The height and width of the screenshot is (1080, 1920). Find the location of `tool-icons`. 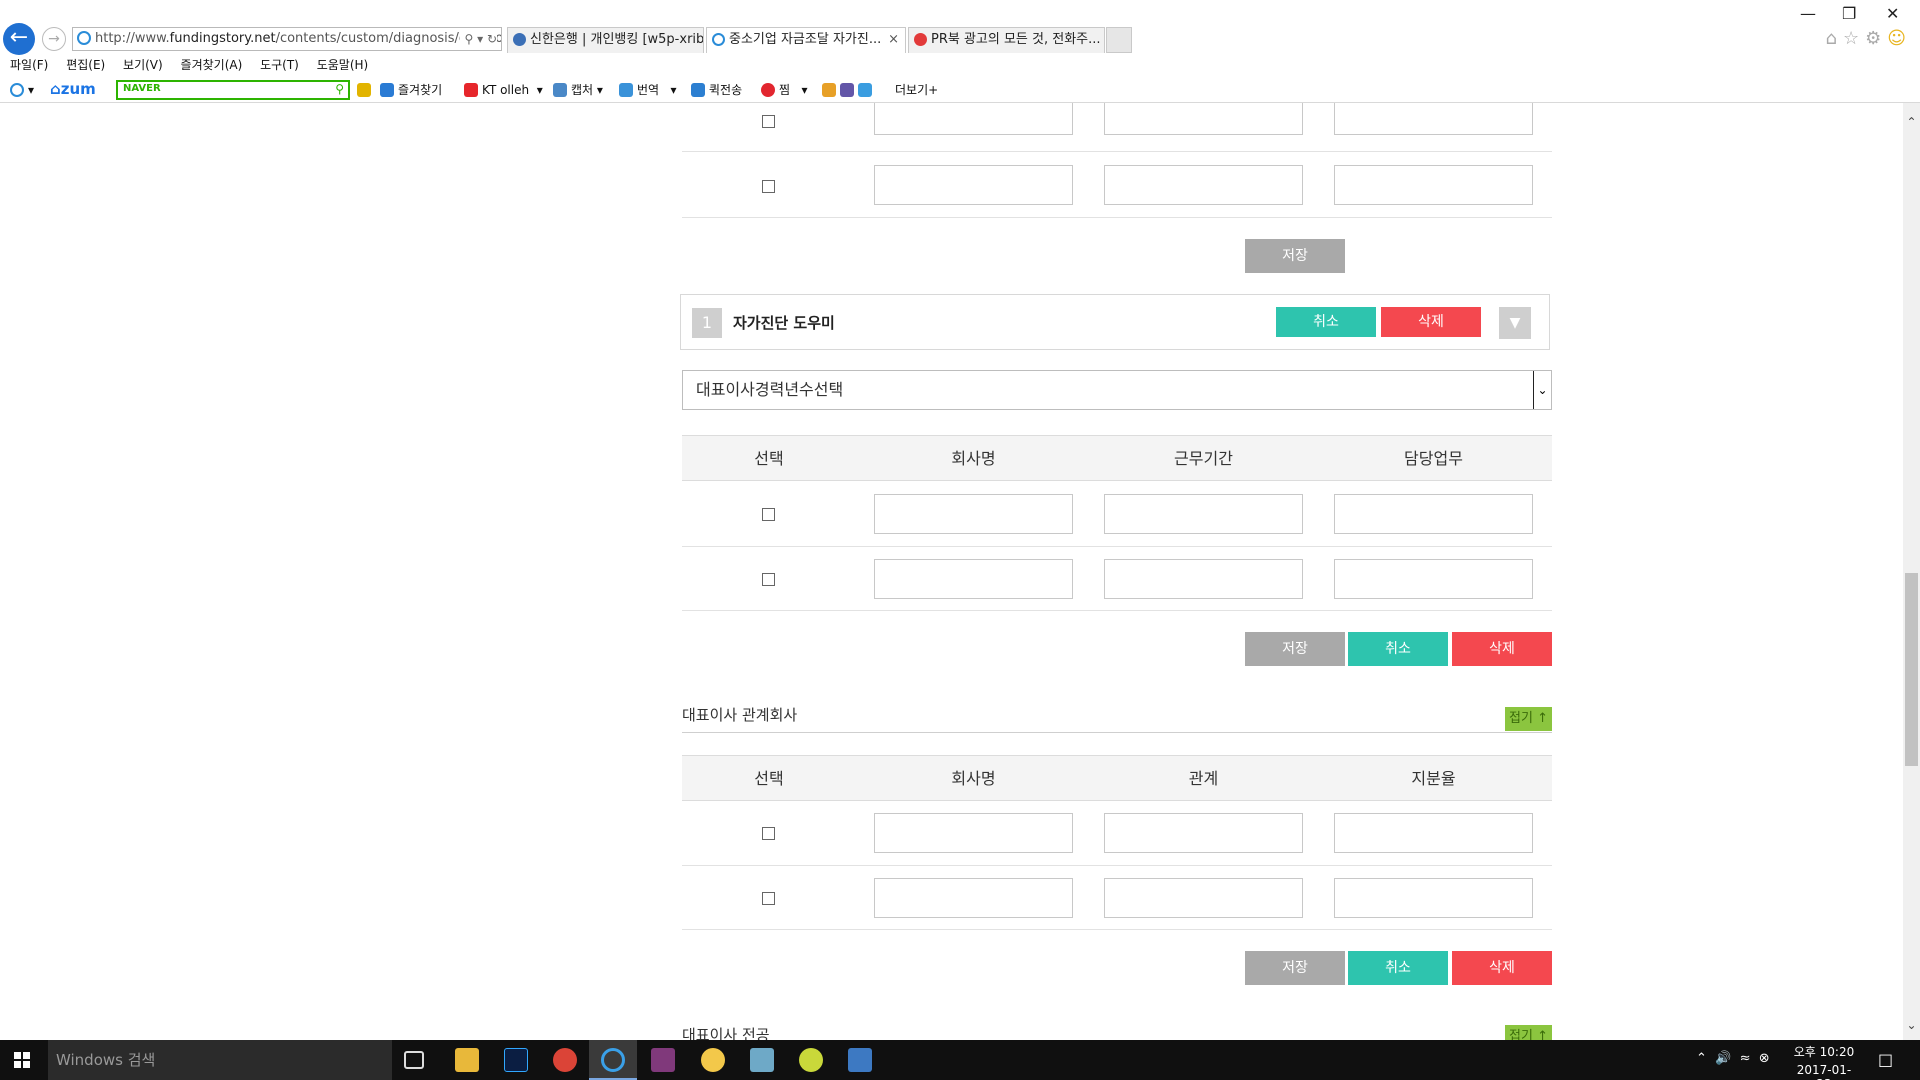

tool-icons is located at coordinates (849, 90).